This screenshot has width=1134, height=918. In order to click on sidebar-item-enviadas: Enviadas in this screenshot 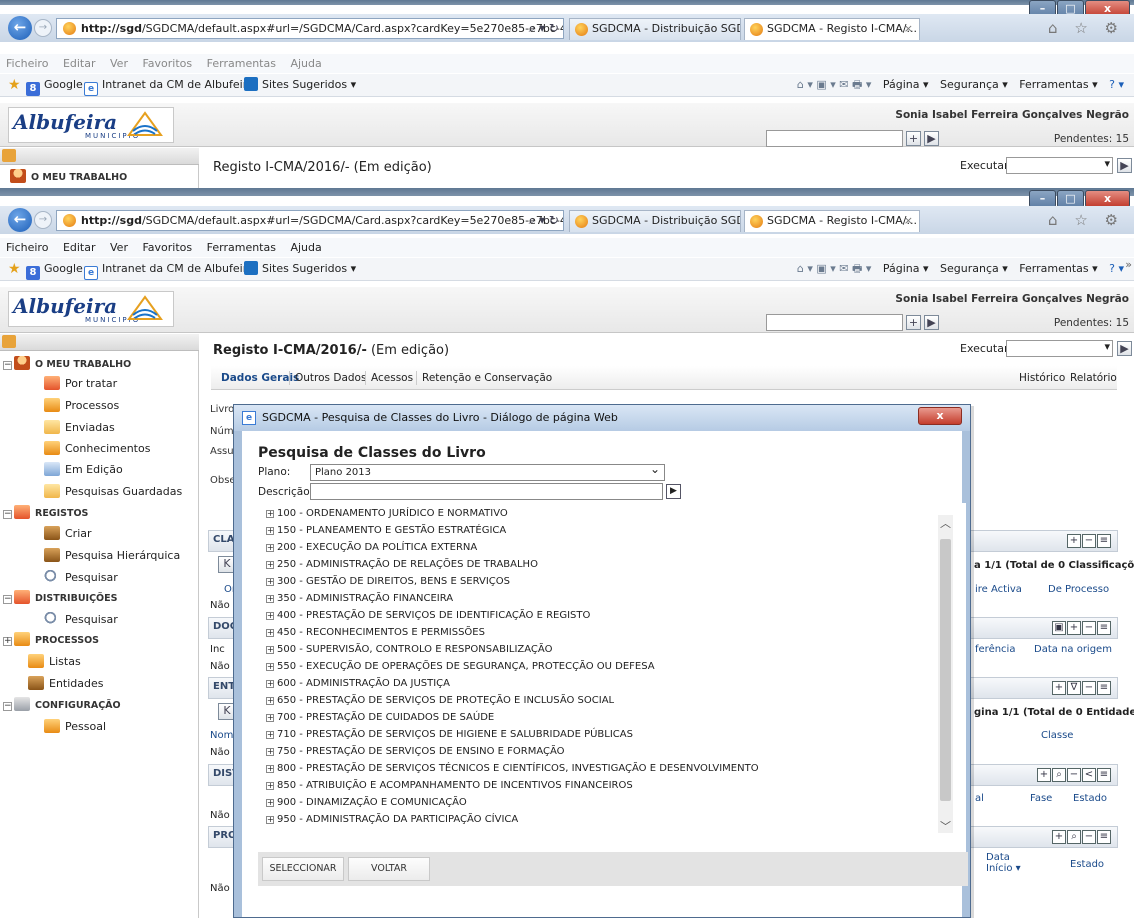, I will do `click(79, 427)`.